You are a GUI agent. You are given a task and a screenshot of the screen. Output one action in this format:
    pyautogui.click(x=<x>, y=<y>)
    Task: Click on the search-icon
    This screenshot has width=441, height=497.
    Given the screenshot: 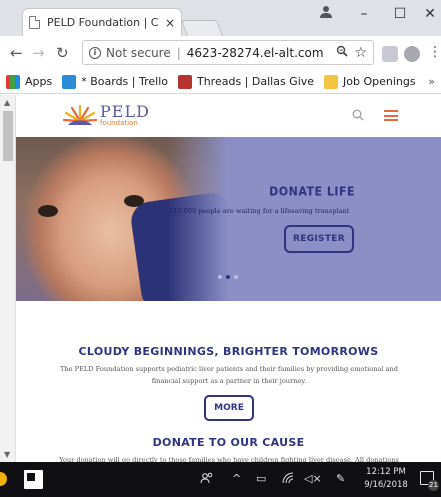 What is the action you would take?
    pyautogui.click(x=358, y=115)
    